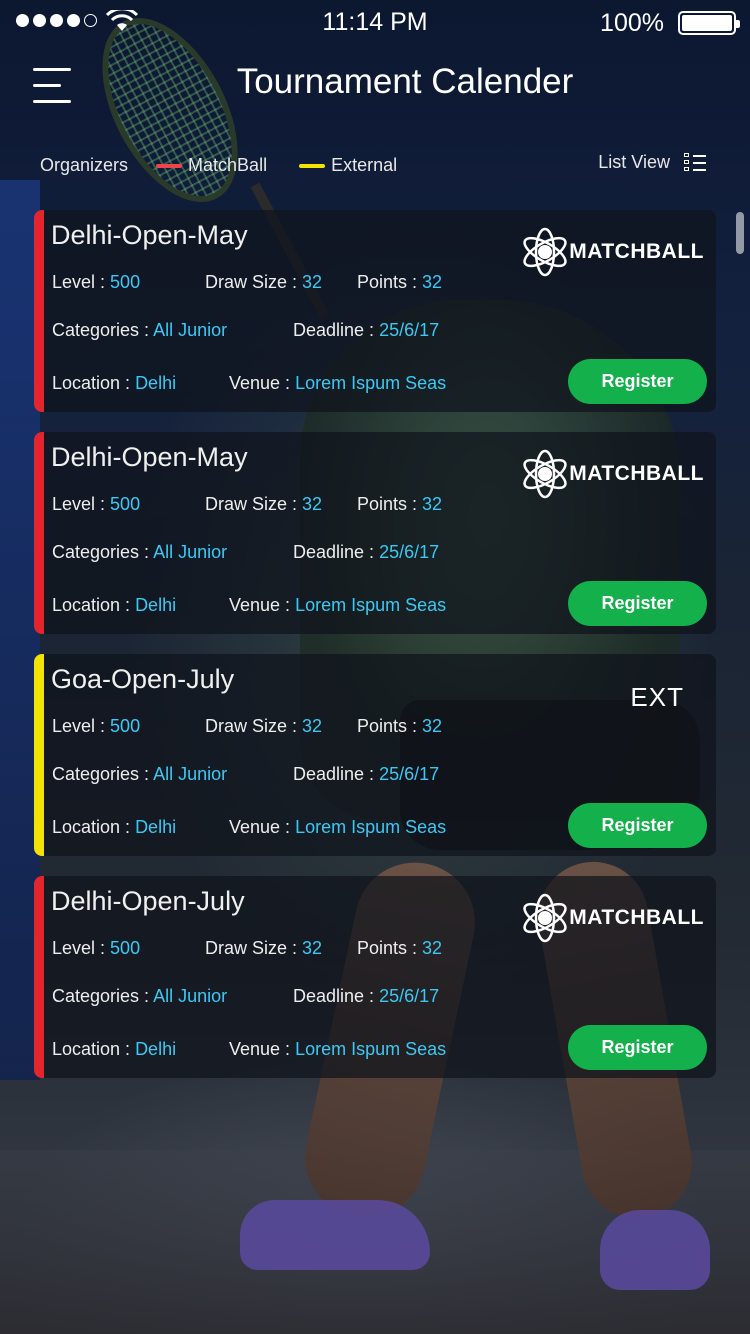 This screenshot has width=750, height=1334. I want to click on legend-item-matchball: MatchBall, so click(211, 165).